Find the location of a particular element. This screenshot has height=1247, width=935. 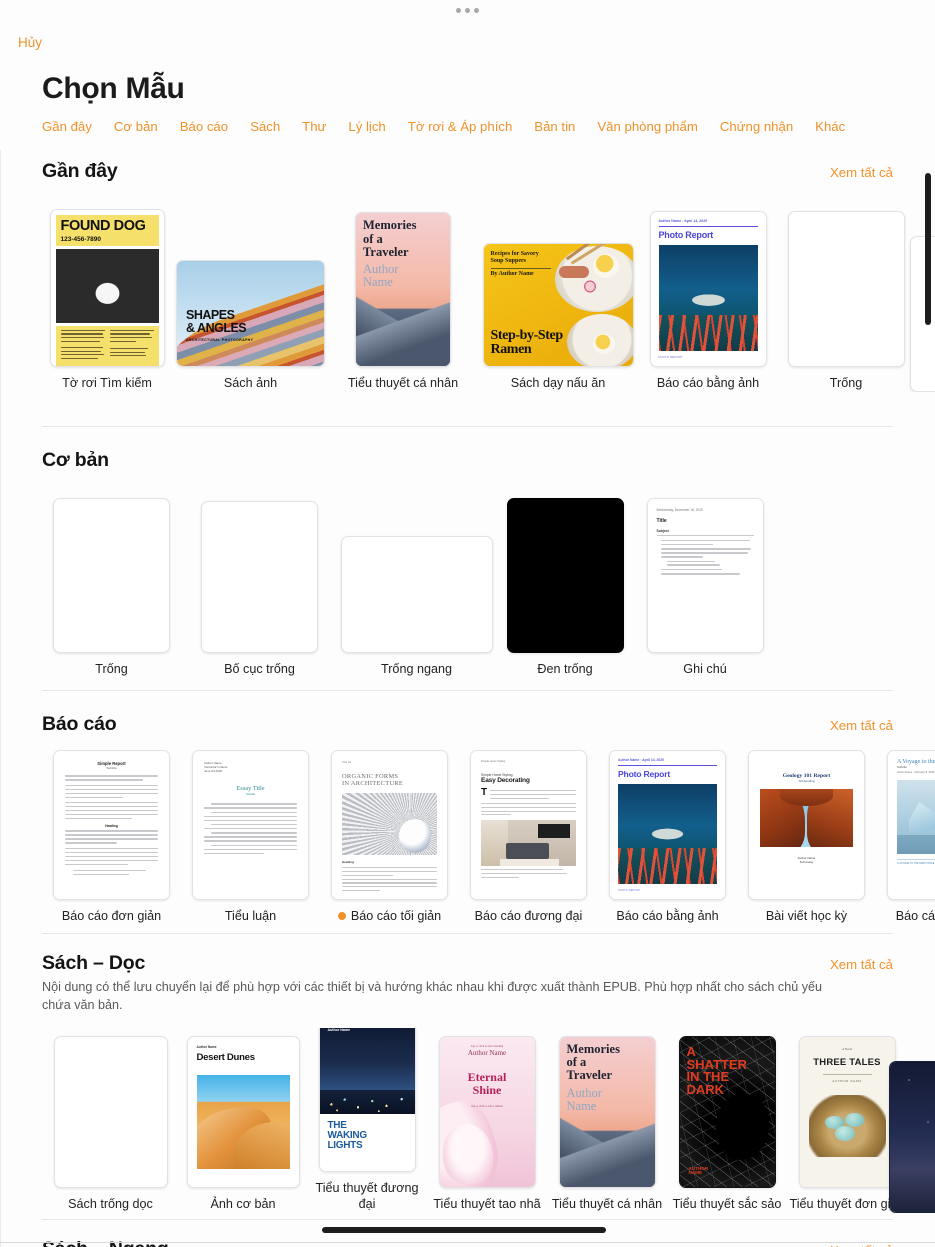

art-voyage-footer: A VOYAGE TO THE NORTH POLE is located at coordinates (916, 862).